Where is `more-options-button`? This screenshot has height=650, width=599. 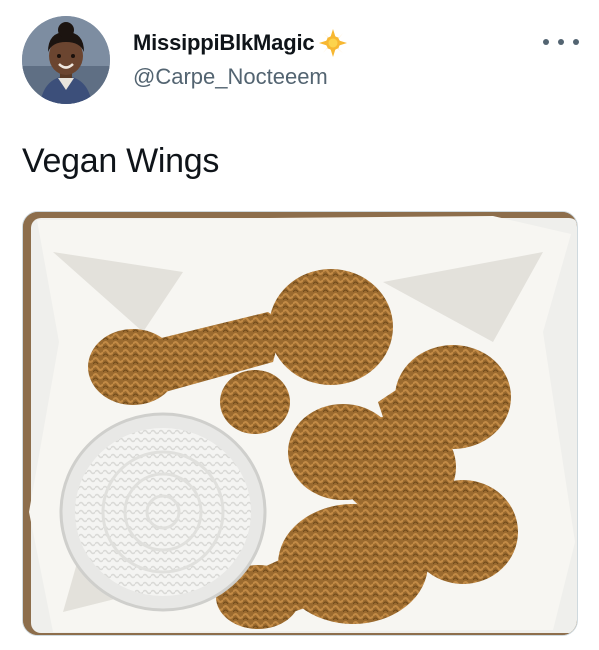 more-options-button is located at coordinates (561, 42).